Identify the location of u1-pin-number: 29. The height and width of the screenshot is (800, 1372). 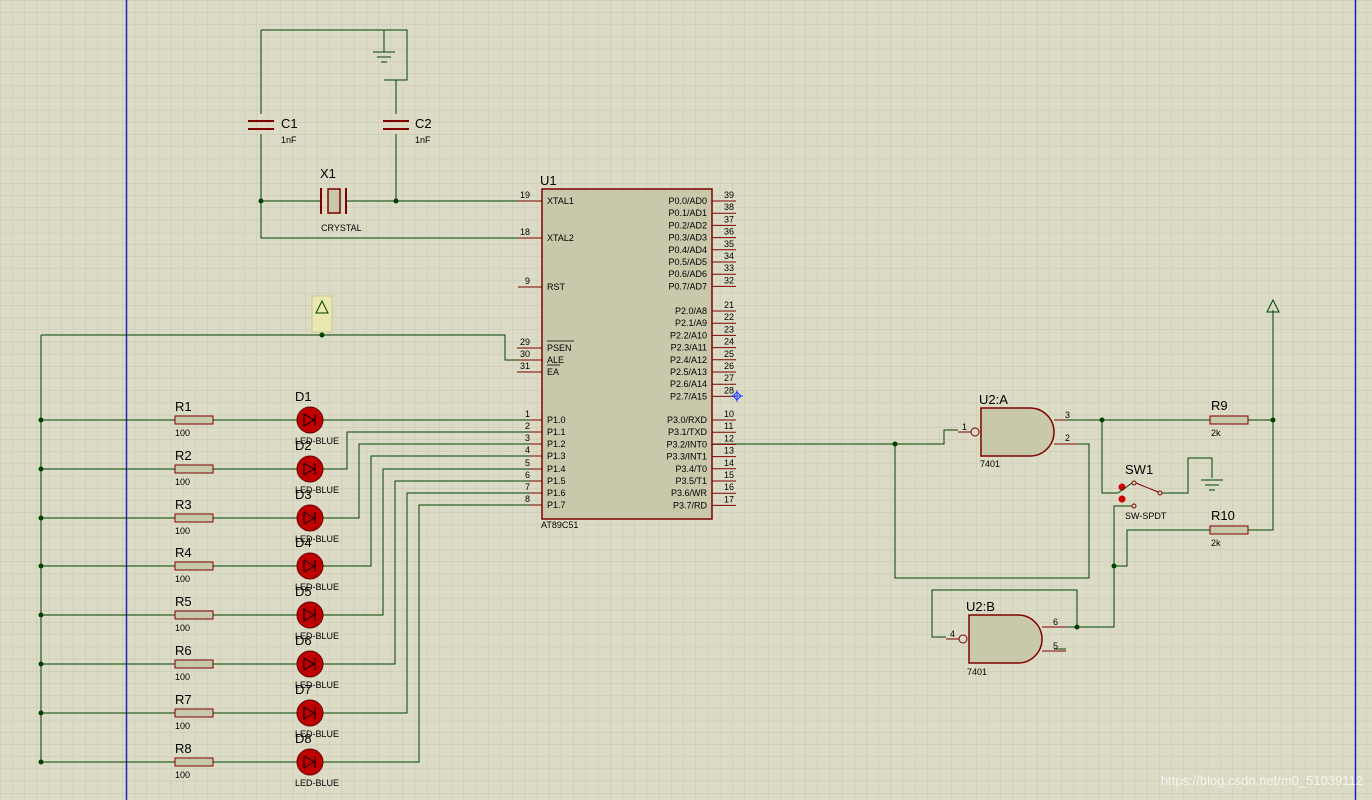
(525, 342).